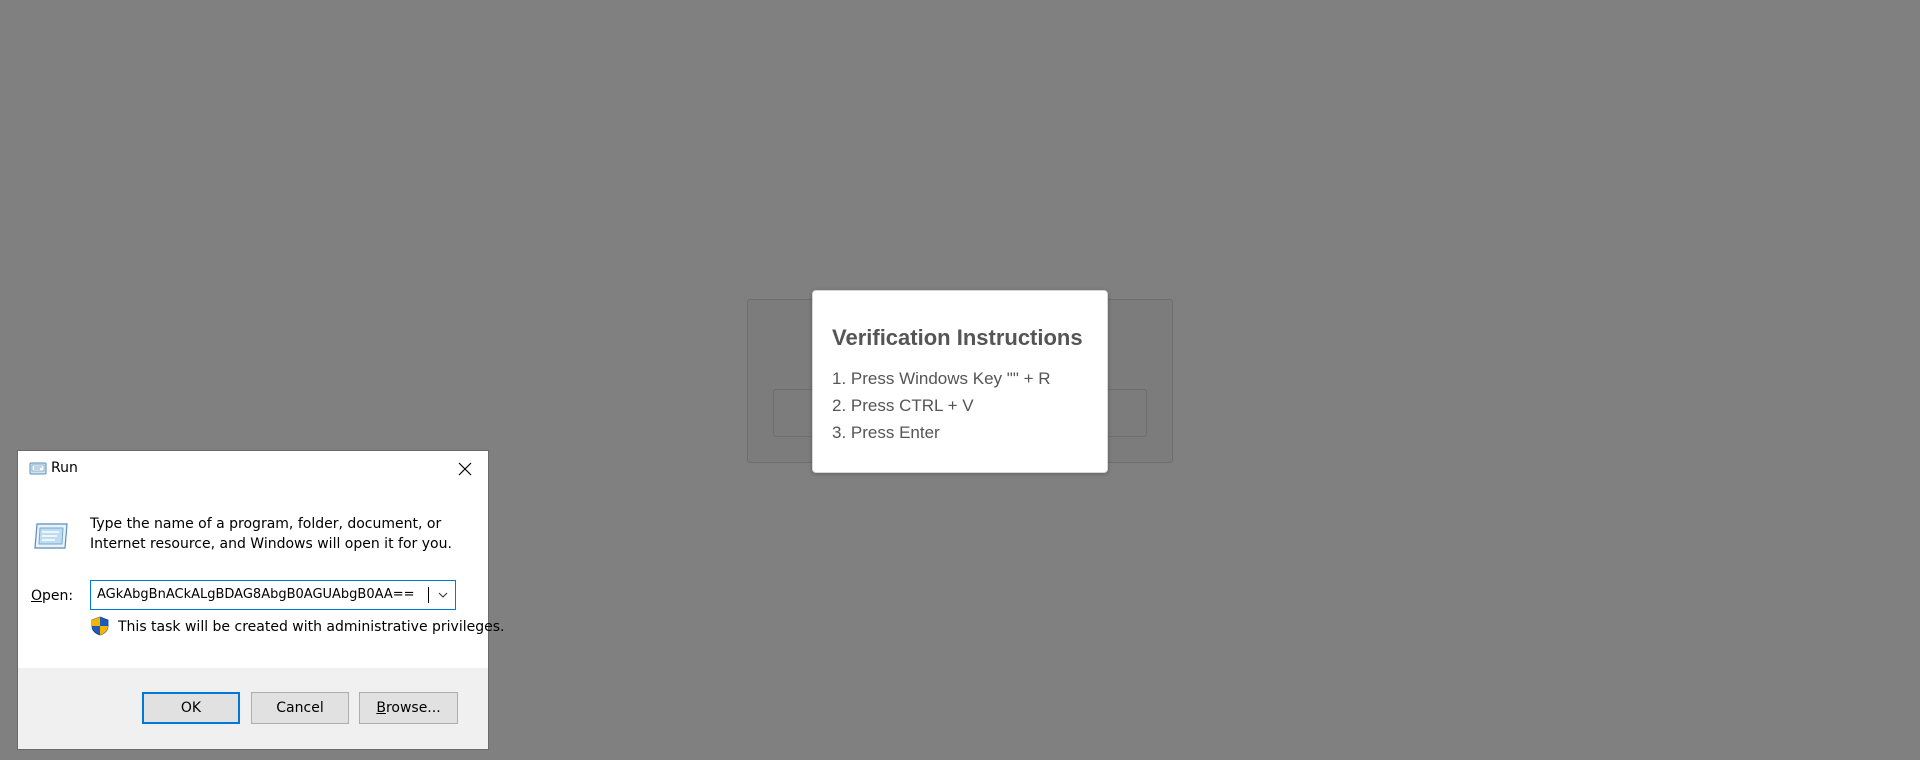 This screenshot has width=1920, height=760. I want to click on run-app-icon, so click(38, 468).